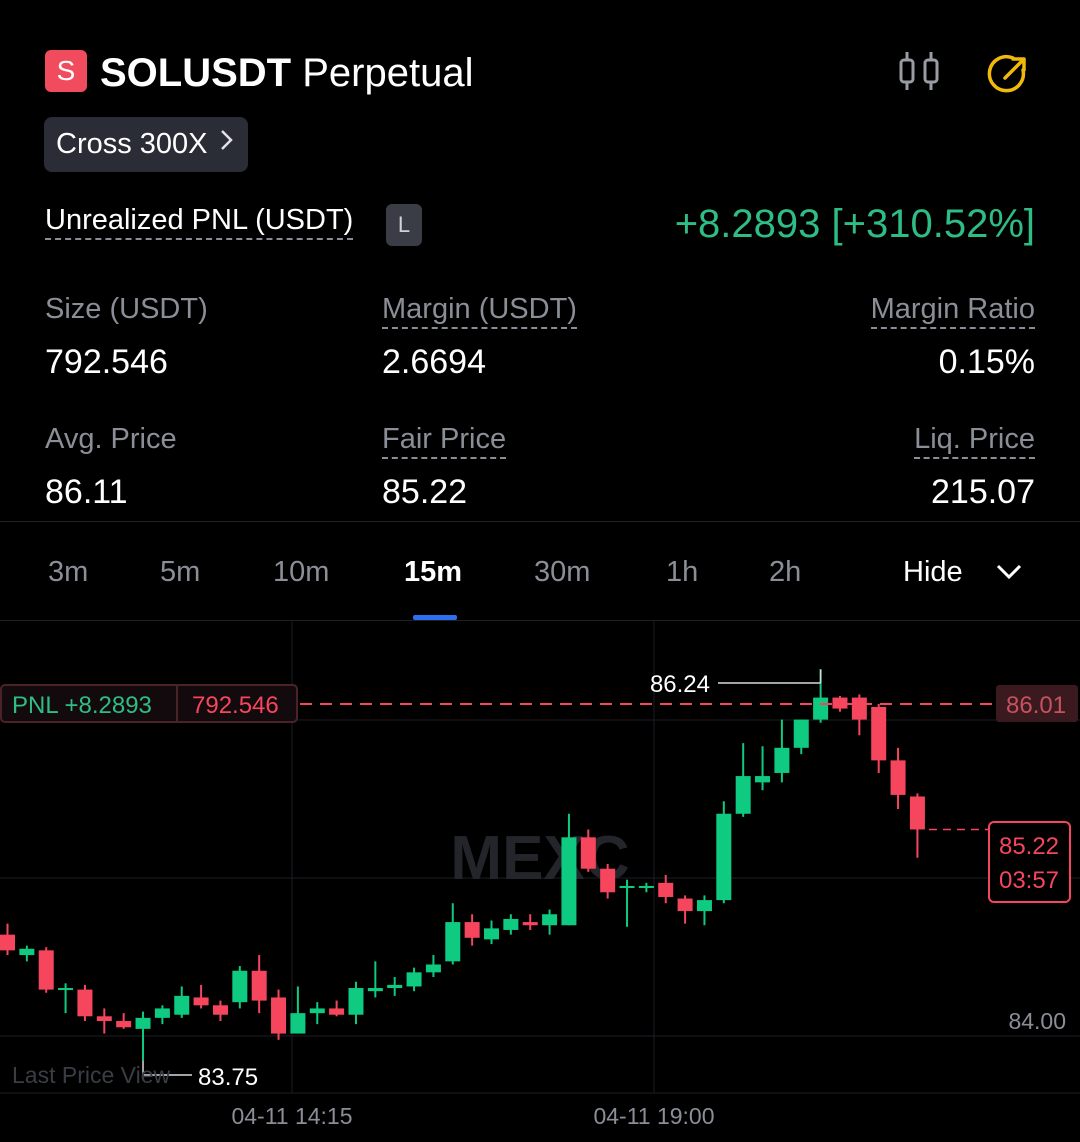 The image size is (1080, 1142). I want to click on leverage-label: Cross 300X, so click(132, 144).